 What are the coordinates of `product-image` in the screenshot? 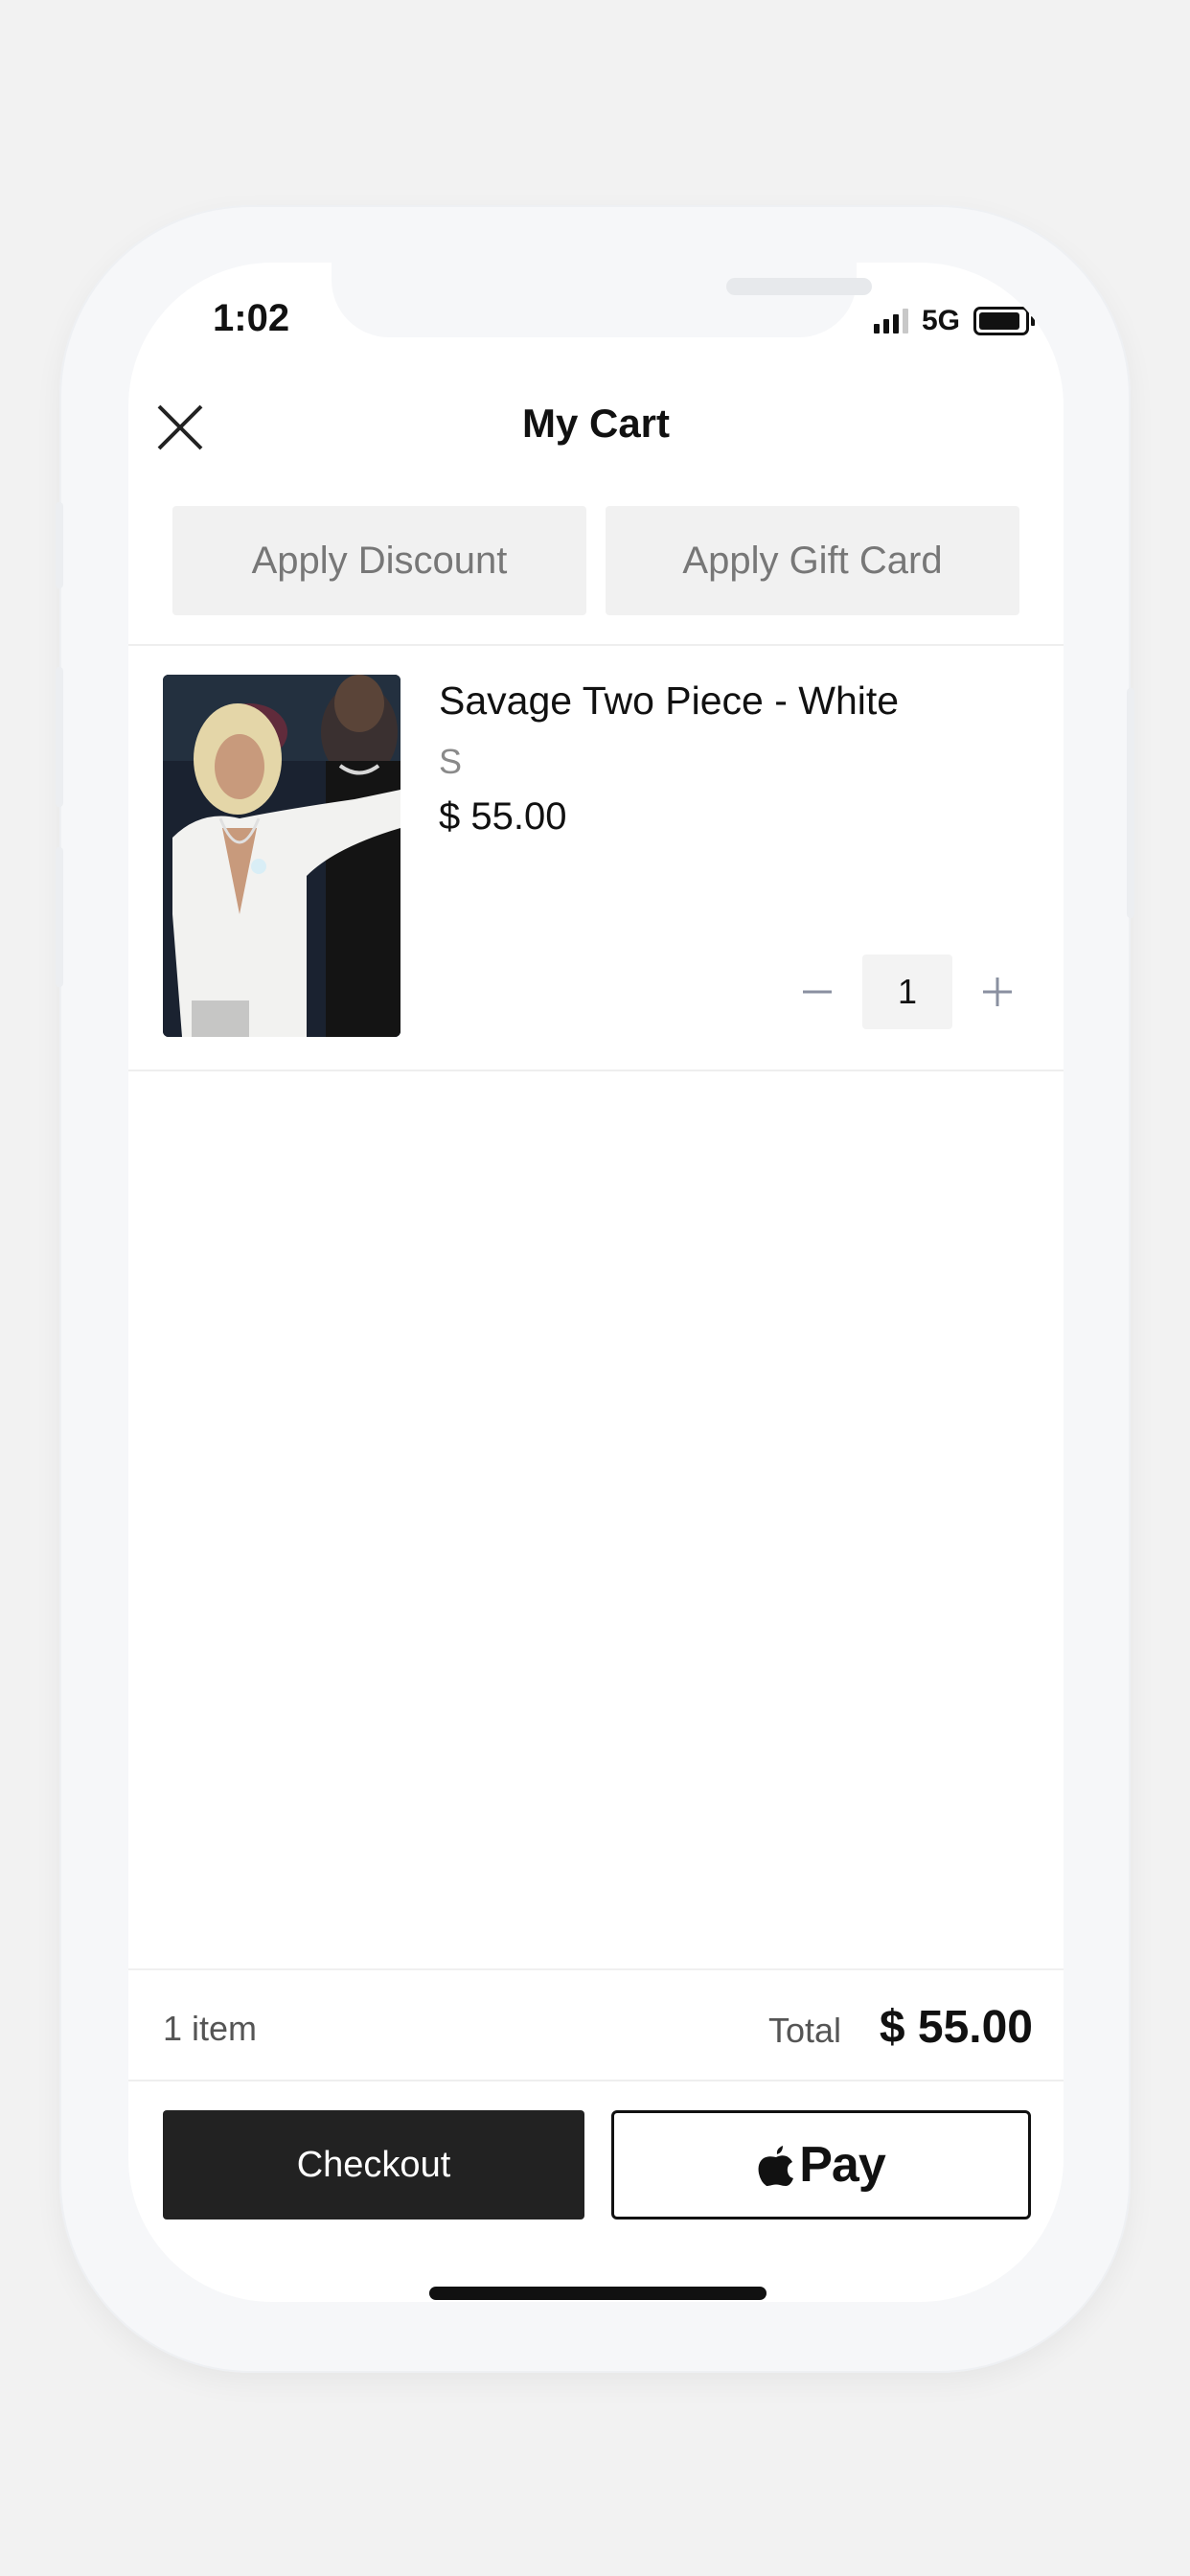 It's located at (281, 856).